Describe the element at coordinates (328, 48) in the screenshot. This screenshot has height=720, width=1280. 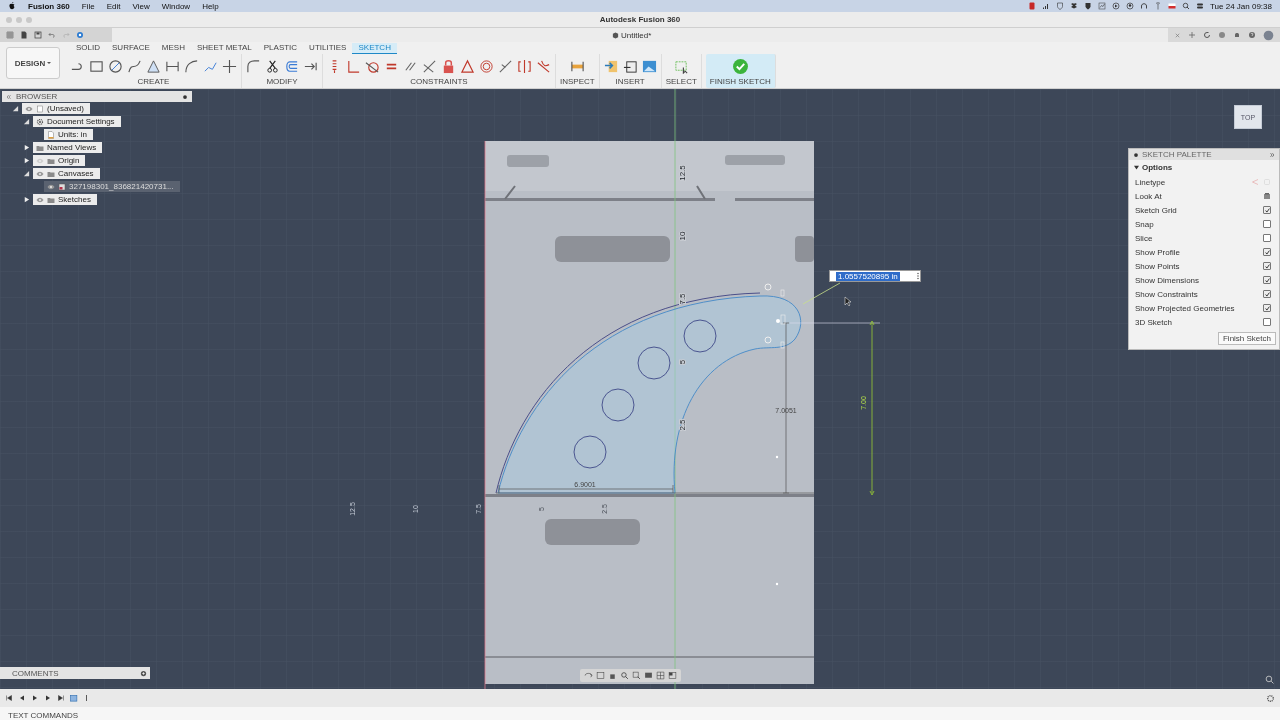
I see `ribbon-tab: UTILITIES` at that location.